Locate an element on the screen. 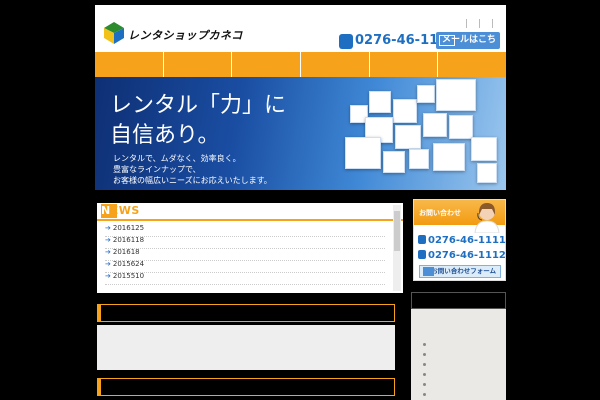  main-nav is located at coordinates (300, 64).